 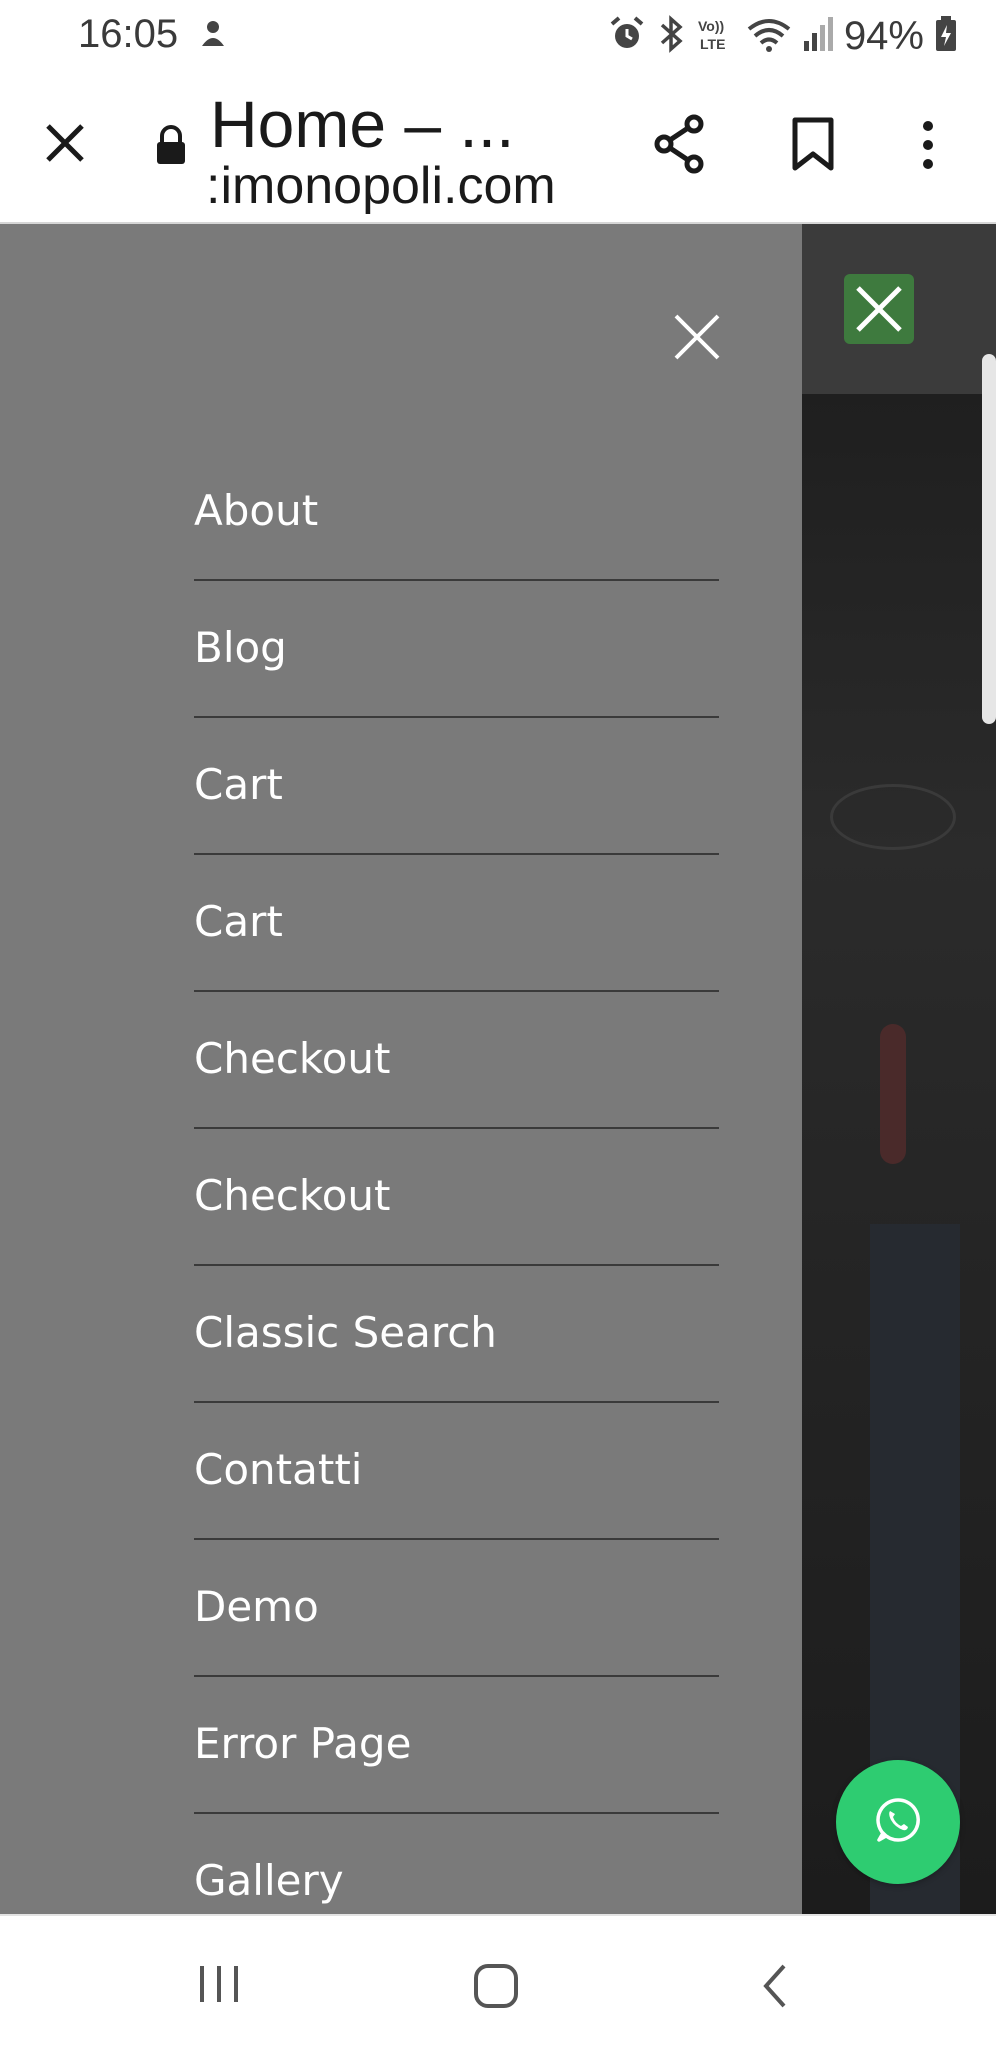 What do you see at coordinates (256, 510) in the screenshot?
I see `menu-item-label: About` at bounding box center [256, 510].